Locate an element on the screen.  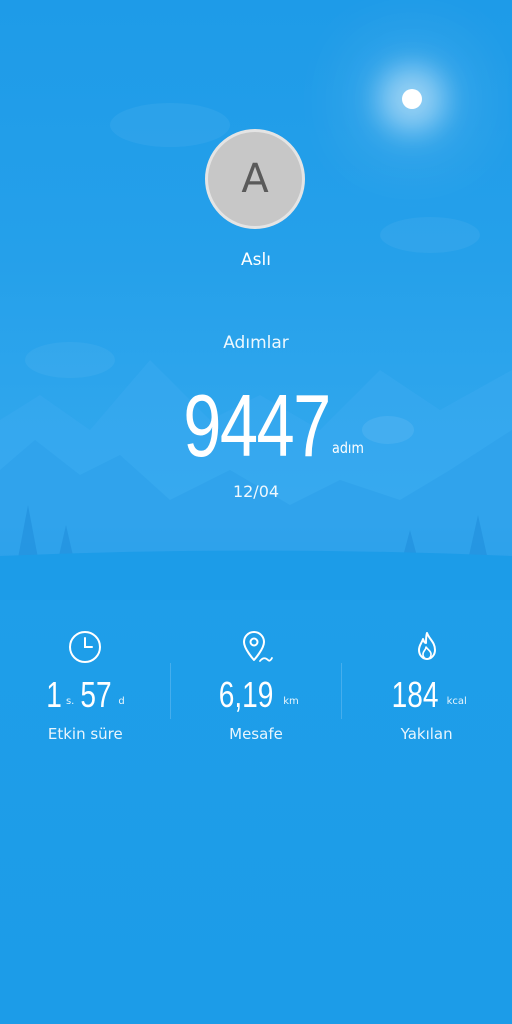
steps-count: 9447 adım is located at coordinates (256, 422).